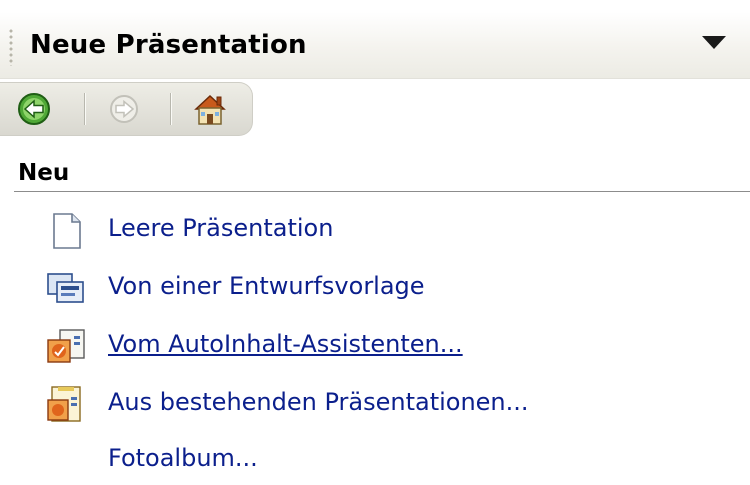 The height and width of the screenshot is (485, 750). What do you see at coordinates (64, 404) in the screenshot?
I see `existing-presentation-icon` at bounding box center [64, 404].